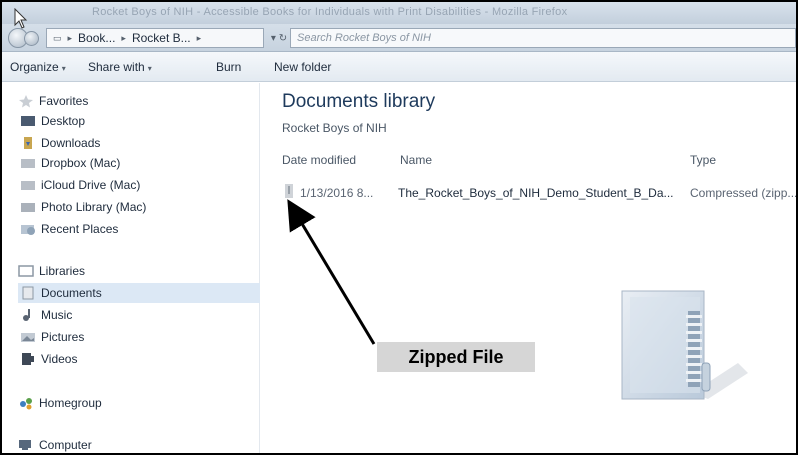 This screenshot has width=798, height=455. Describe the element at coordinates (28, 359) in the screenshot. I see `videos-icon` at that location.